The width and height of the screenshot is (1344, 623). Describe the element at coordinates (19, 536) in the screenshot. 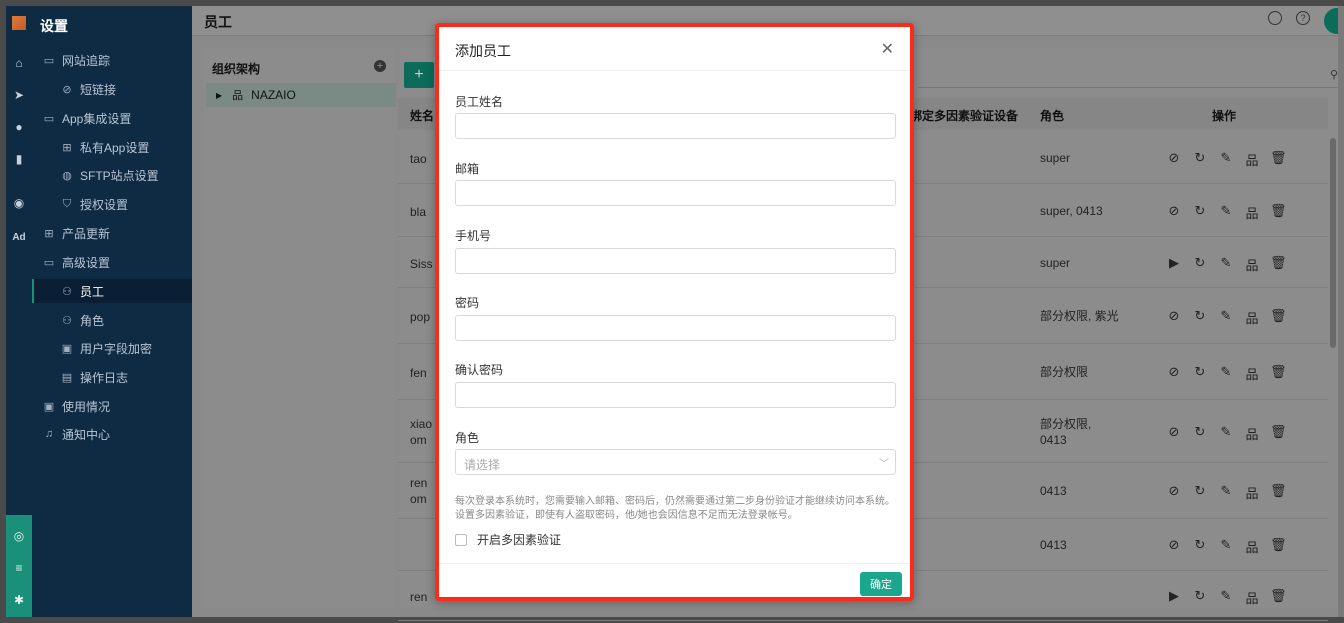

I see `radar-icon: ◎` at that location.